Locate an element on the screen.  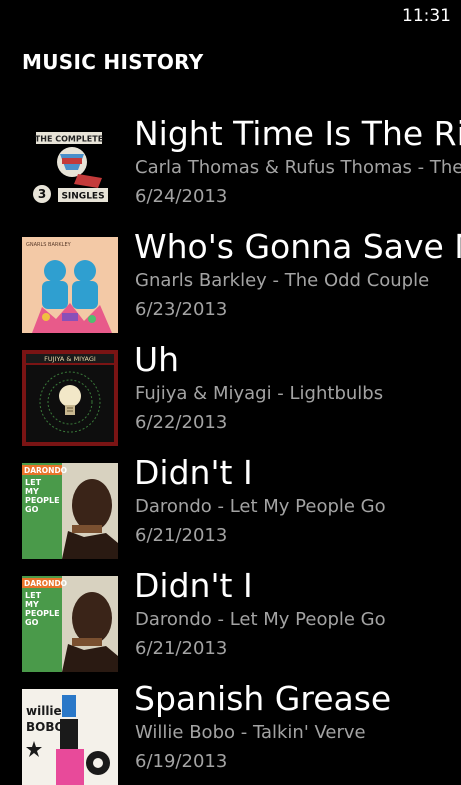
status-clock: 11:31 is located at coordinates (426, 16).